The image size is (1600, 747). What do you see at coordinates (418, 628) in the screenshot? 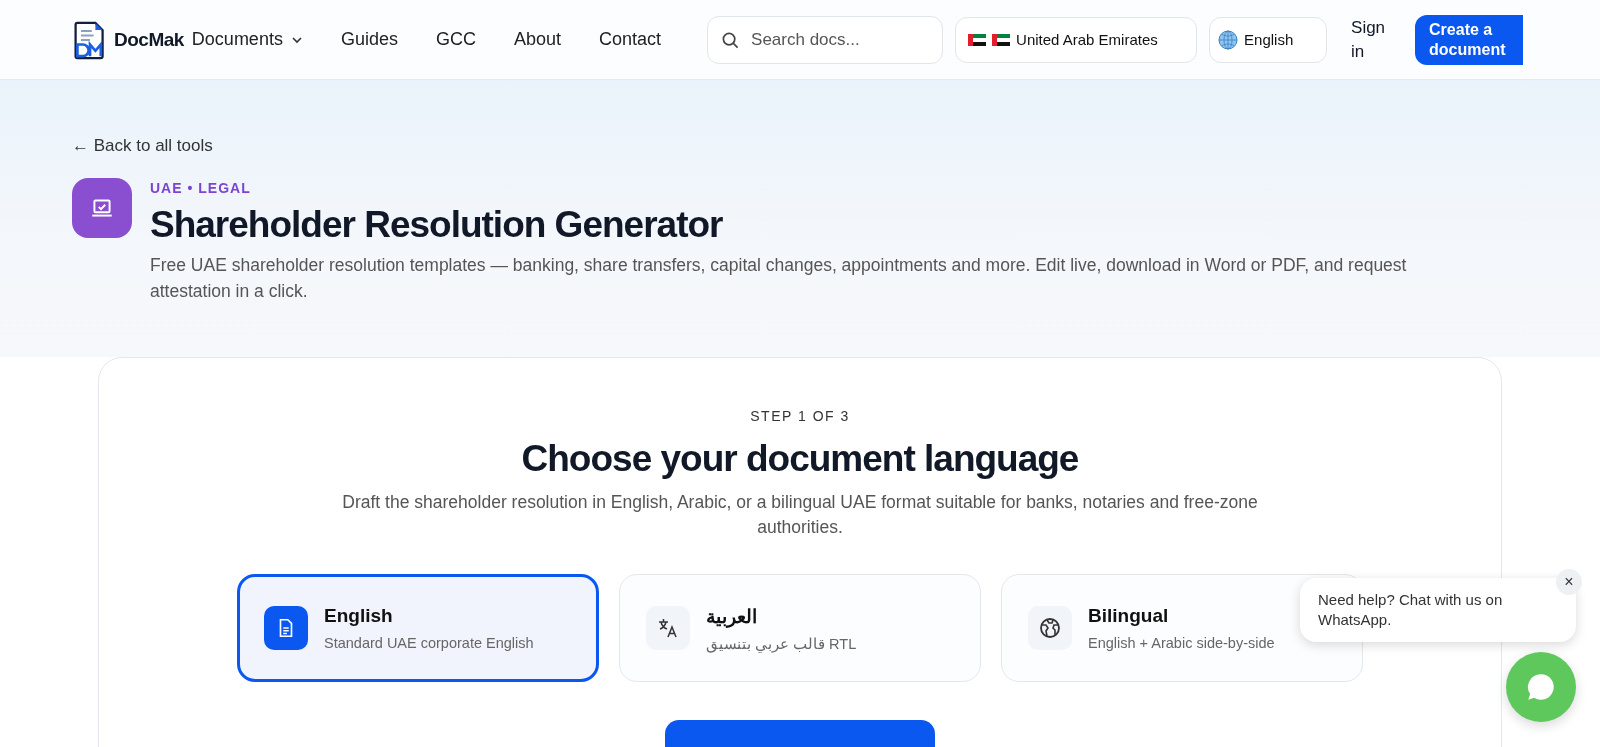
I see `language-option: English Standard UAE corporate English` at bounding box center [418, 628].